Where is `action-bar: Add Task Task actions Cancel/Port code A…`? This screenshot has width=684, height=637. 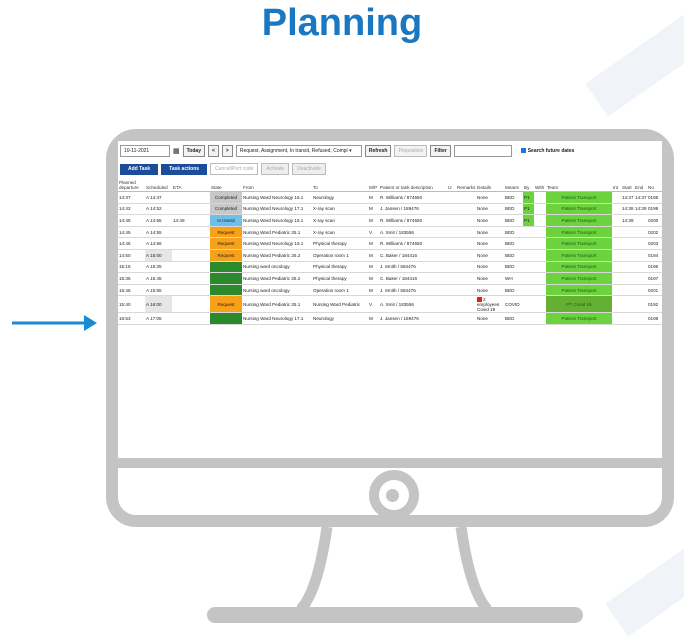 action-bar: Add Task Task actions Cancel/Port code A… is located at coordinates (223, 169).